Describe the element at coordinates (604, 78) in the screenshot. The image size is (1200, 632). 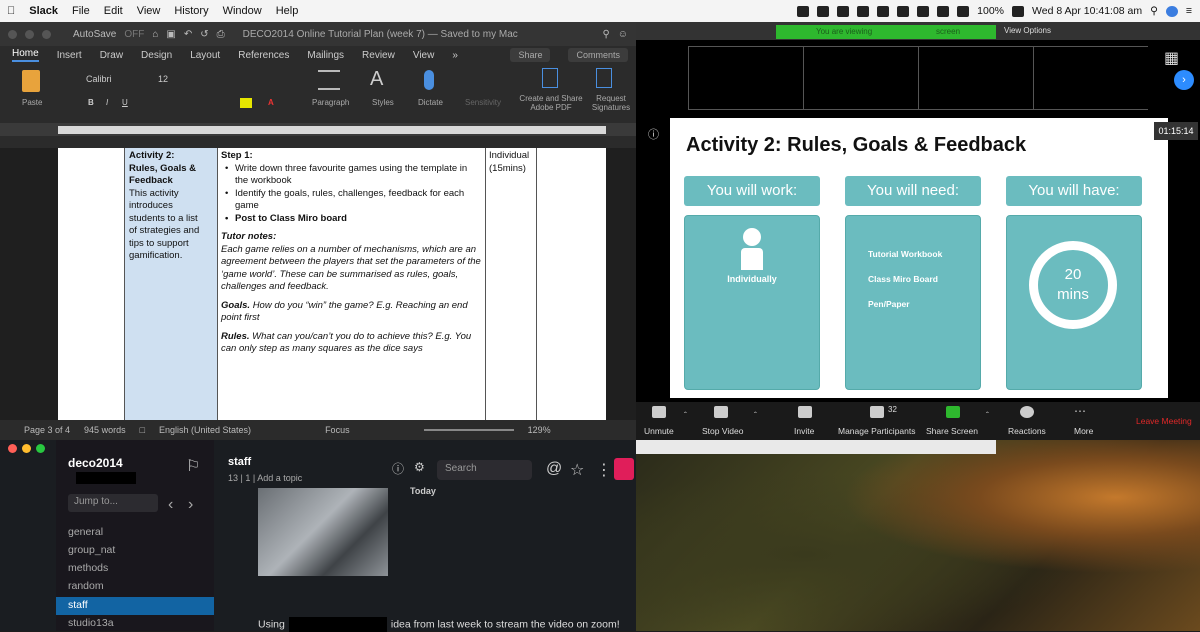
I see `request-signatures-icon` at that location.